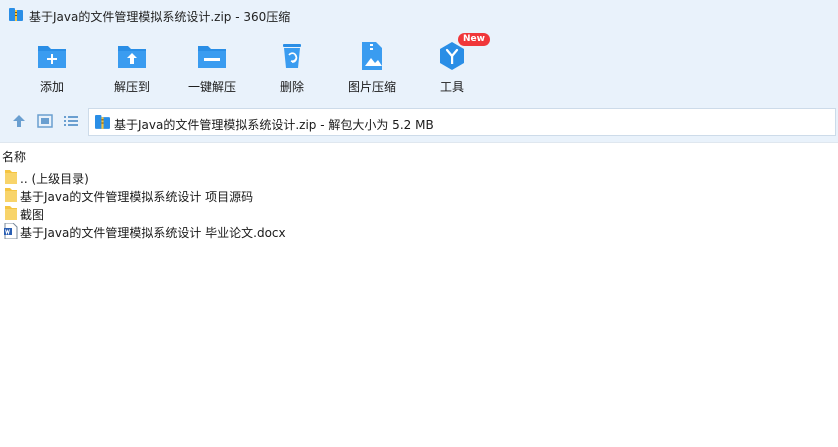 This screenshot has width=838, height=447. I want to click on tools-button: New 工具, so click(453, 65).